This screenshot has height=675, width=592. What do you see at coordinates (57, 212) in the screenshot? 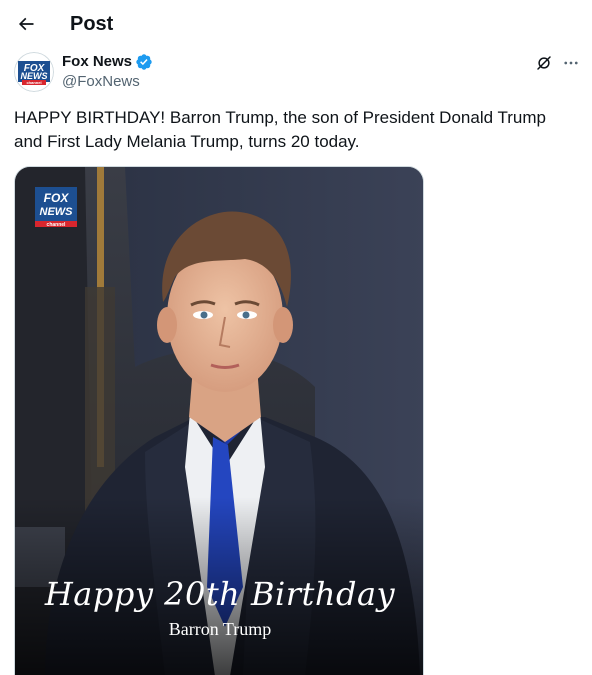
I see `media-logo-line-2: NEWS` at bounding box center [57, 212].